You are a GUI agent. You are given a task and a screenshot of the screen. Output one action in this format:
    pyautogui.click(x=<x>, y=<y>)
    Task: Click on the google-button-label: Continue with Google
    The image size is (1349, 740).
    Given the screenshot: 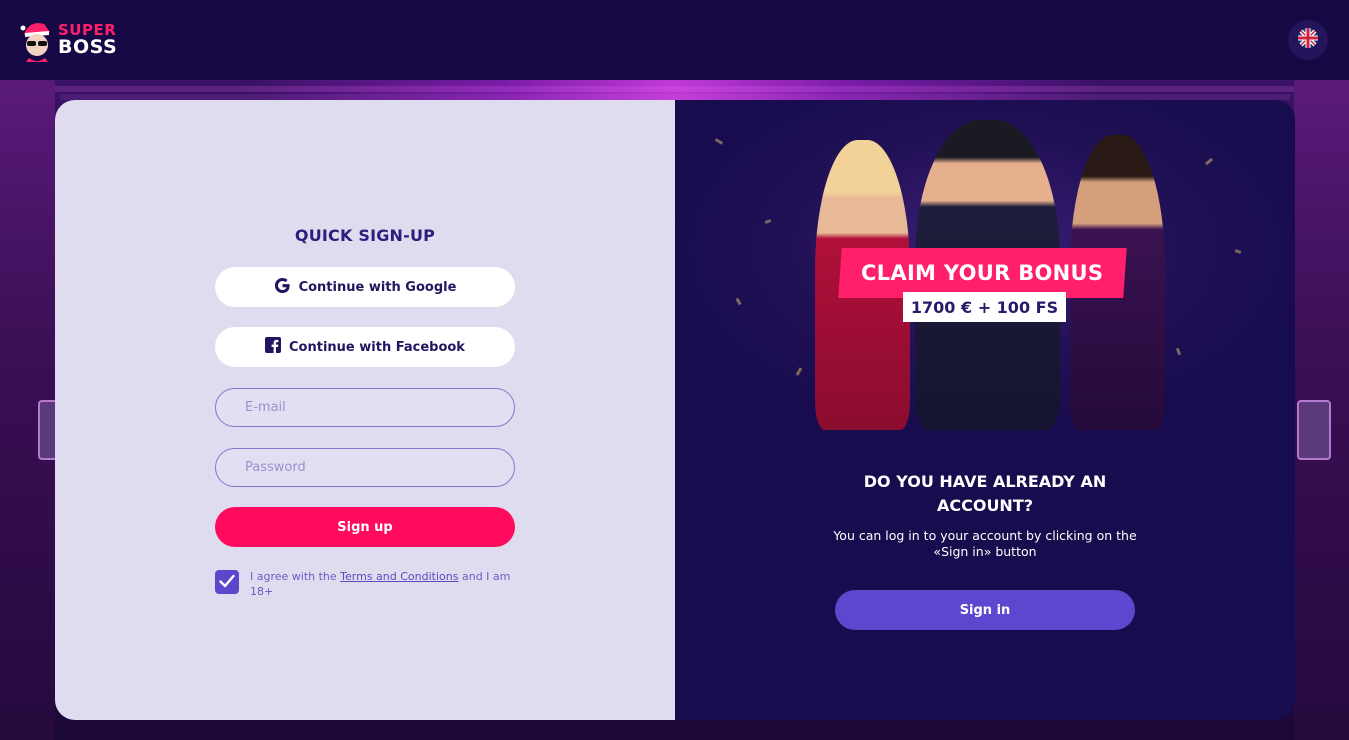 What is the action you would take?
    pyautogui.click(x=377, y=287)
    